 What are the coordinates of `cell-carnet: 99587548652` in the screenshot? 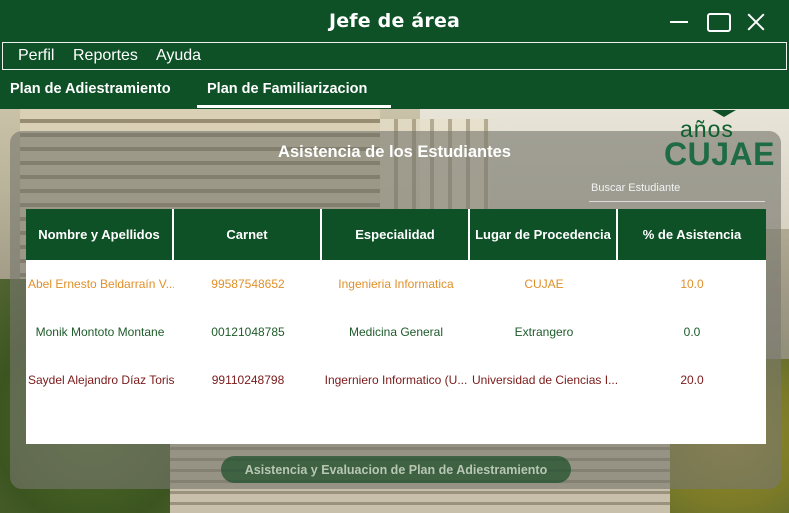 It's located at (248, 284).